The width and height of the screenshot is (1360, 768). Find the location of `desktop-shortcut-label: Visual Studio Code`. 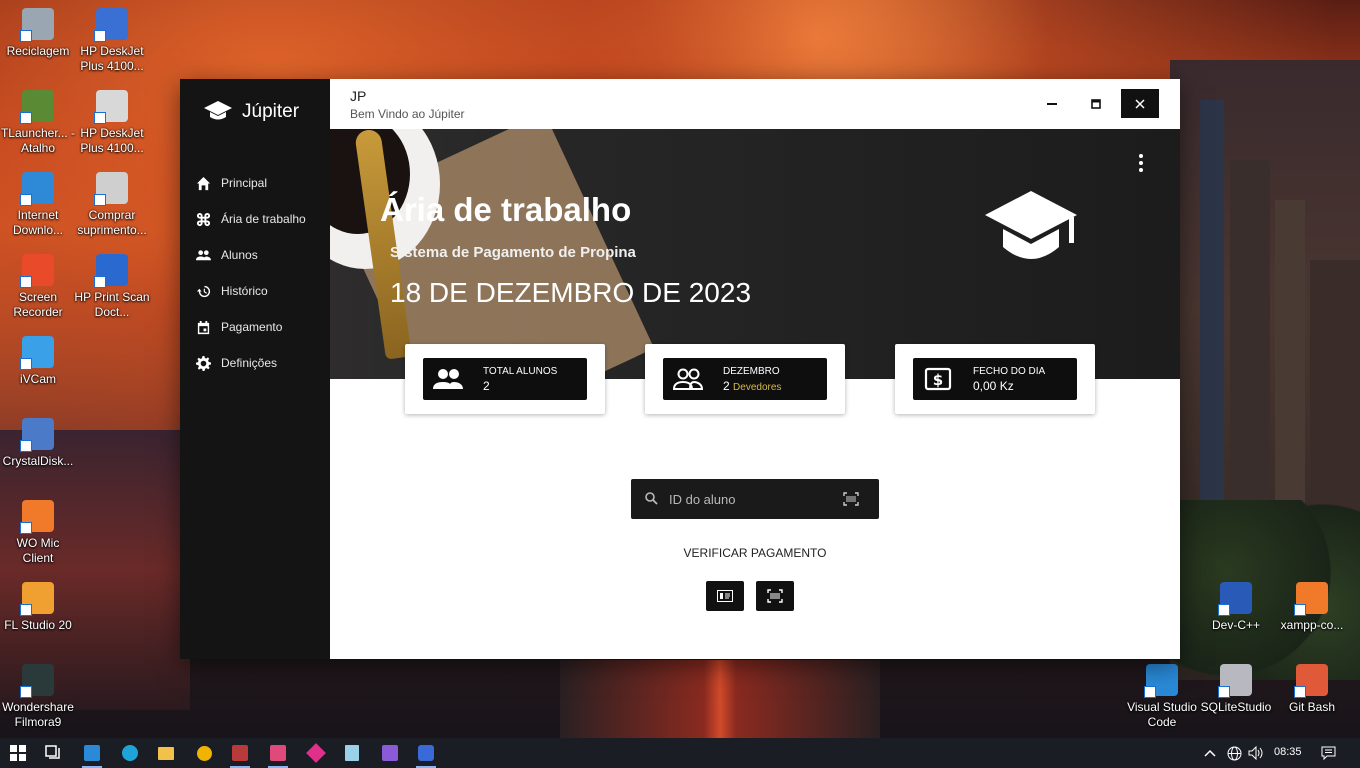

desktop-shortcut-label: Visual Studio Code is located at coordinates (1162, 714).